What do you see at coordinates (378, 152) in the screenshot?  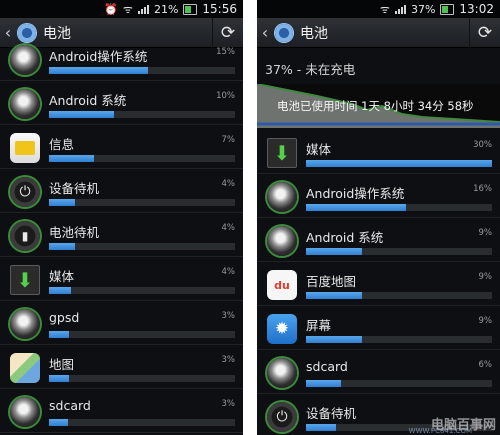 I see `list-item: ⬇ 媒体 30%` at bounding box center [378, 152].